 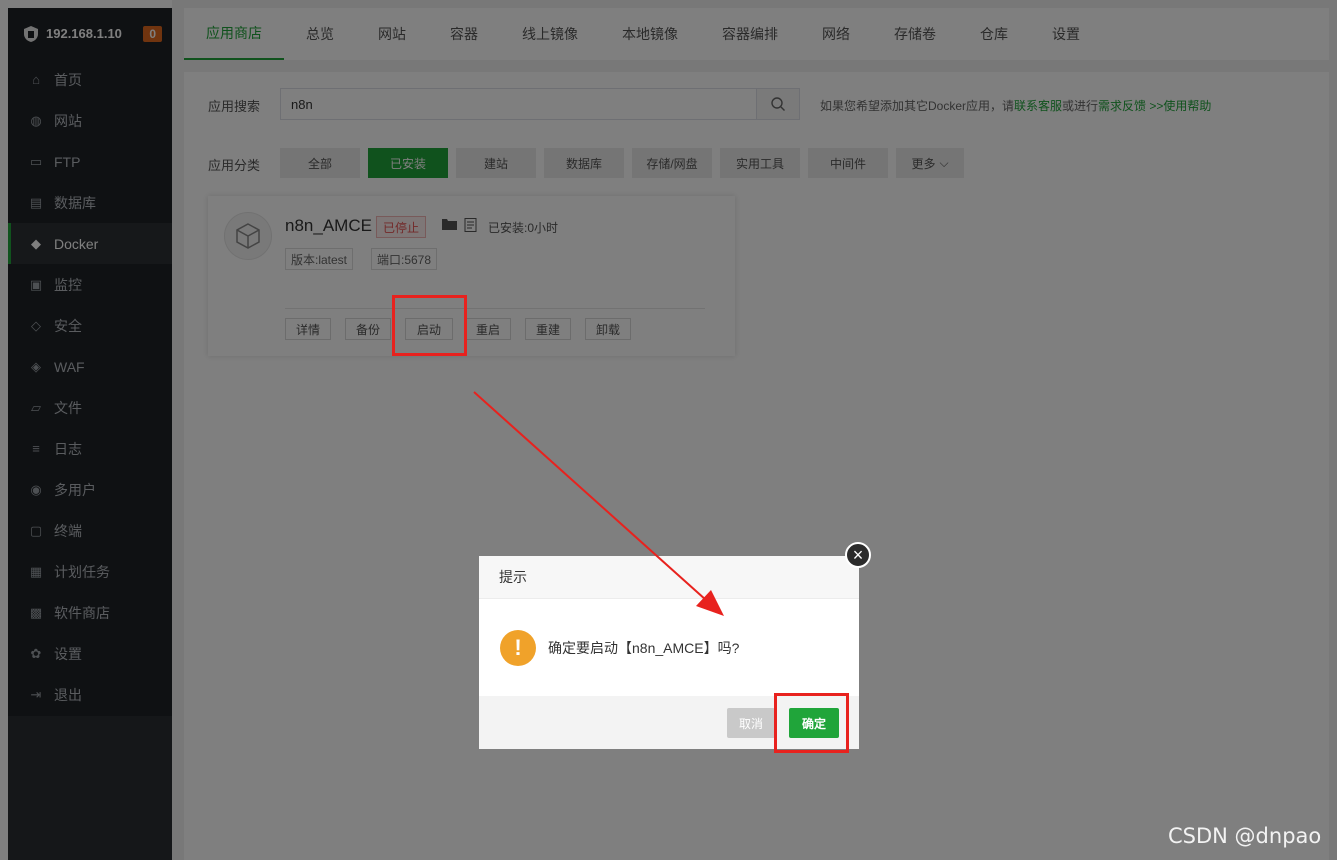 What do you see at coordinates (429, 325) in the screenshot?
I see `start-button-highlight` at bounding box center [429, 325].